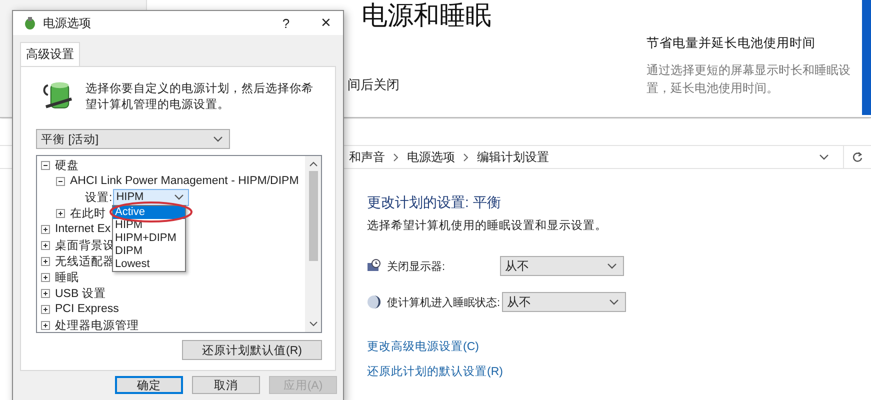  Describe the element at coordinates (286, 23) in the screenshot. I see `help-button: ?` at that location.